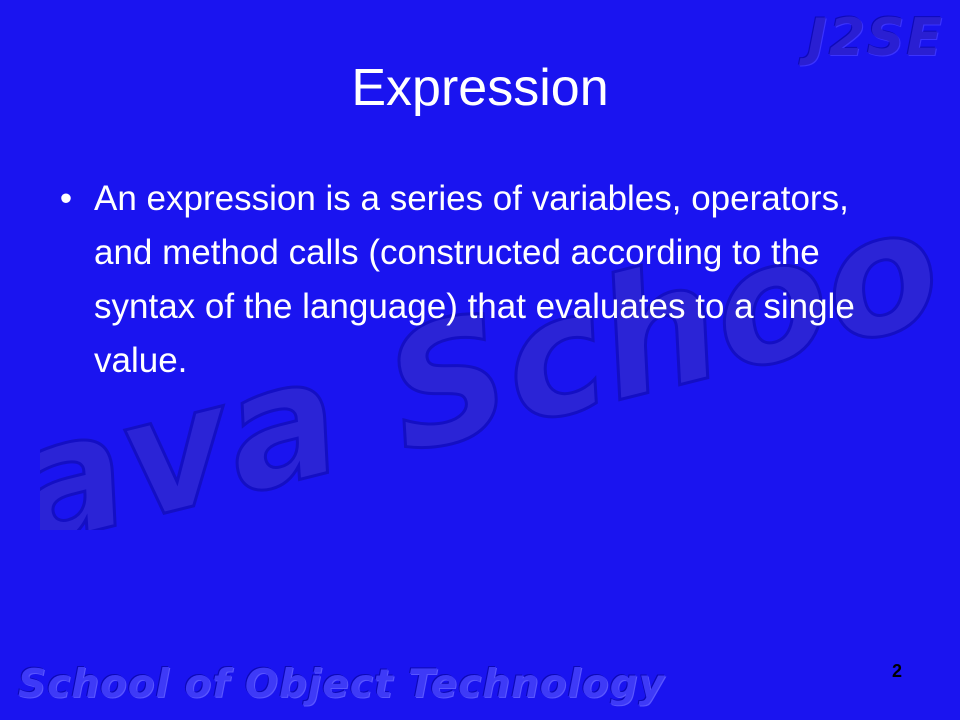 This screenshot has width=960, height=720. What do you see at coordinates (342, 684) in the screenshot?
I see `footer-school-name: School of Object Technology` at bounding box center [342, 684].